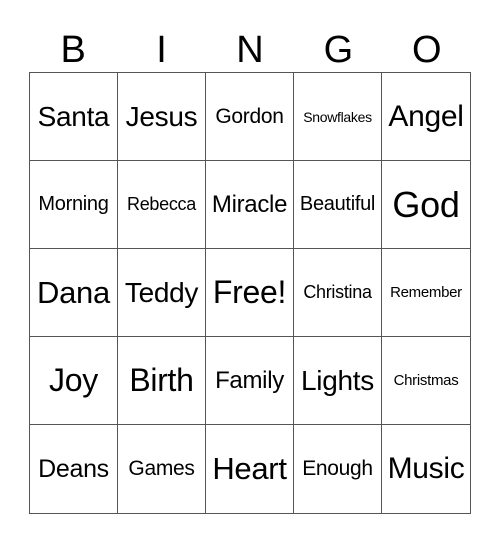 Image resolution: width=500 pixels, height=544 pixels. I want to click on bingo-cell: Birth, so click(162, 381).